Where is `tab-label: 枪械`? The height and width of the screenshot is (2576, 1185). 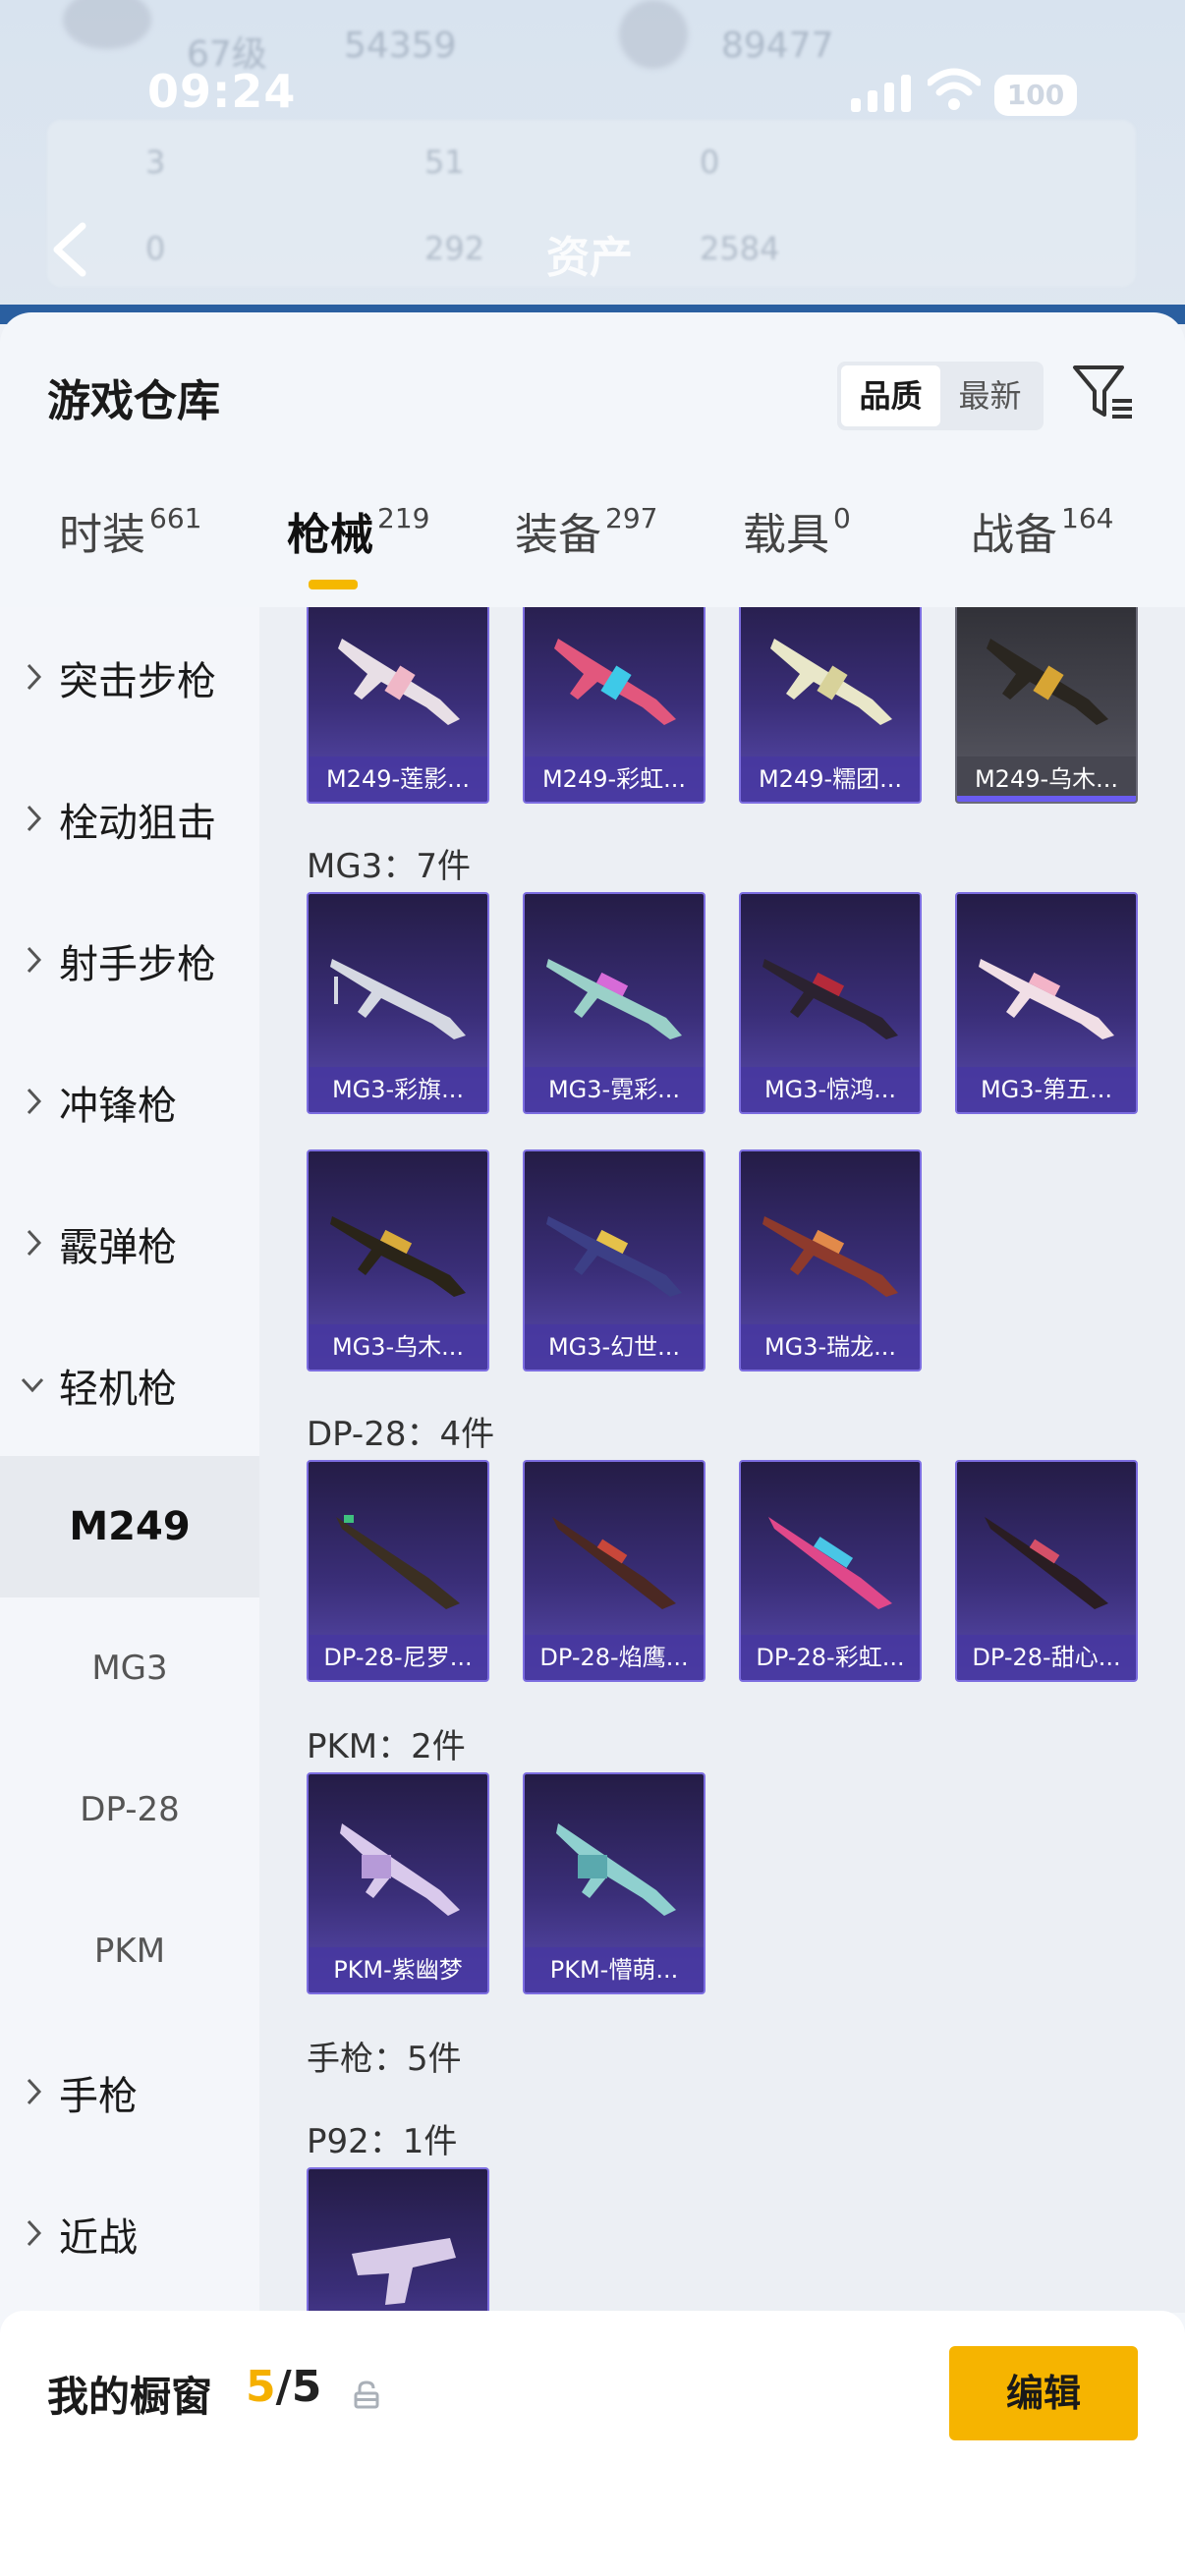
tab-label: 枪械 is located at coordinates (330, 535).